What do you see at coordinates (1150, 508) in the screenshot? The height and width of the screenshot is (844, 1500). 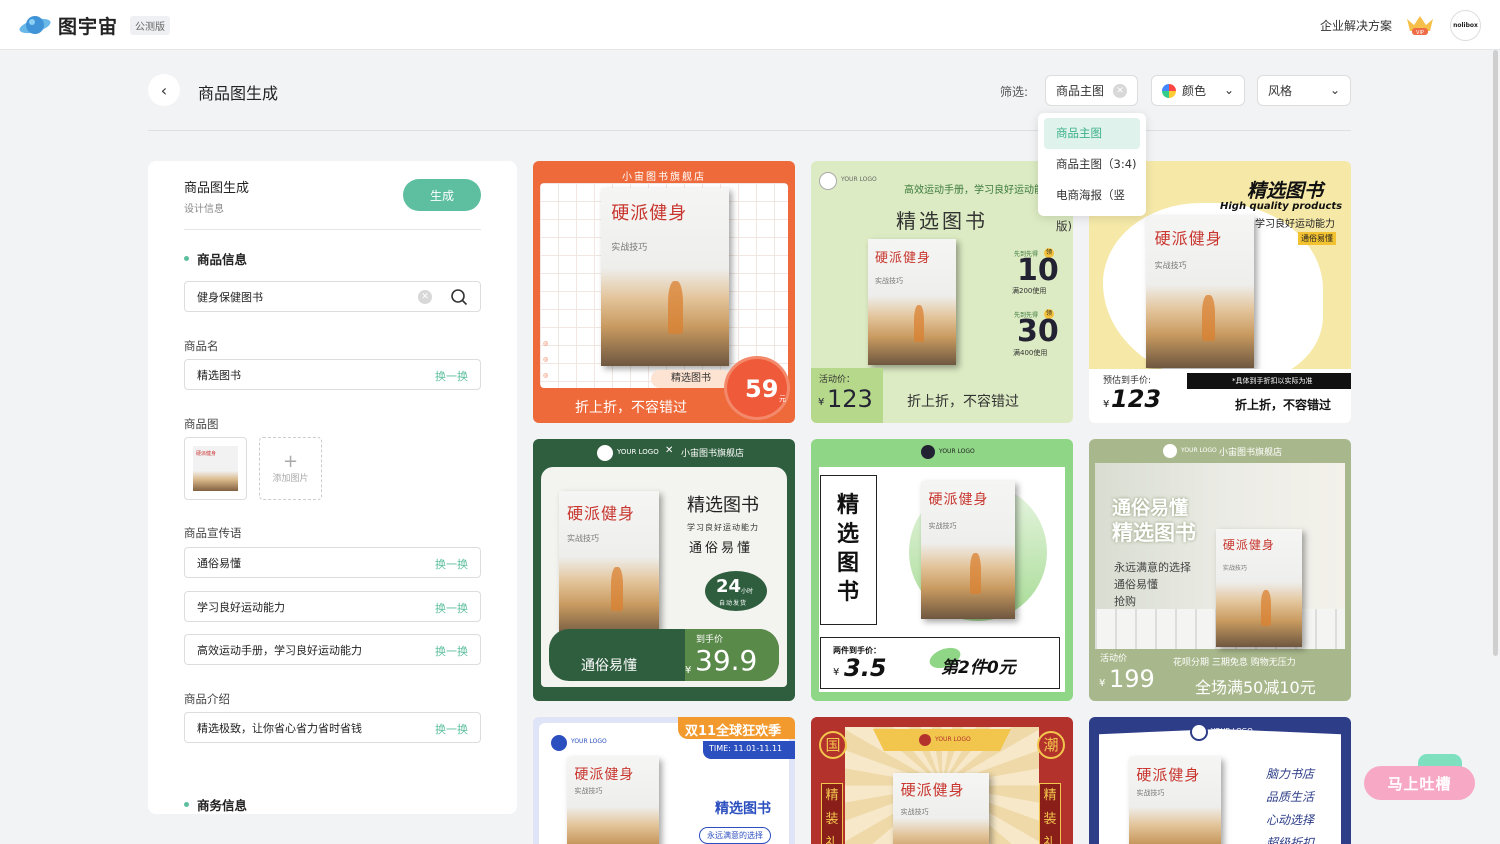 I see `headline-1: 通俗易懂` at bounding box center [1150, 508].